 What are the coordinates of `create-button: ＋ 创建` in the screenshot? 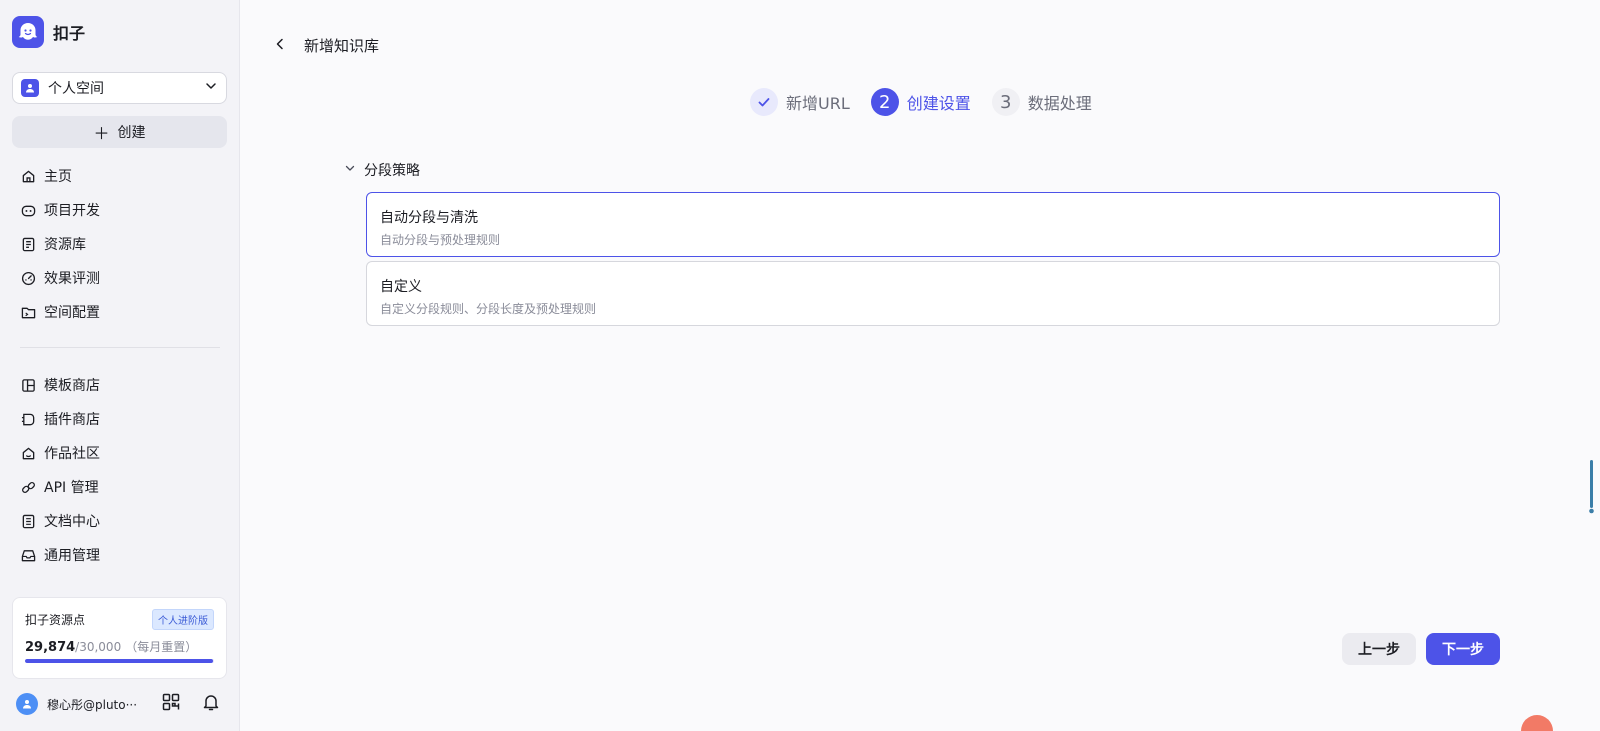 It's located at (119, 132).